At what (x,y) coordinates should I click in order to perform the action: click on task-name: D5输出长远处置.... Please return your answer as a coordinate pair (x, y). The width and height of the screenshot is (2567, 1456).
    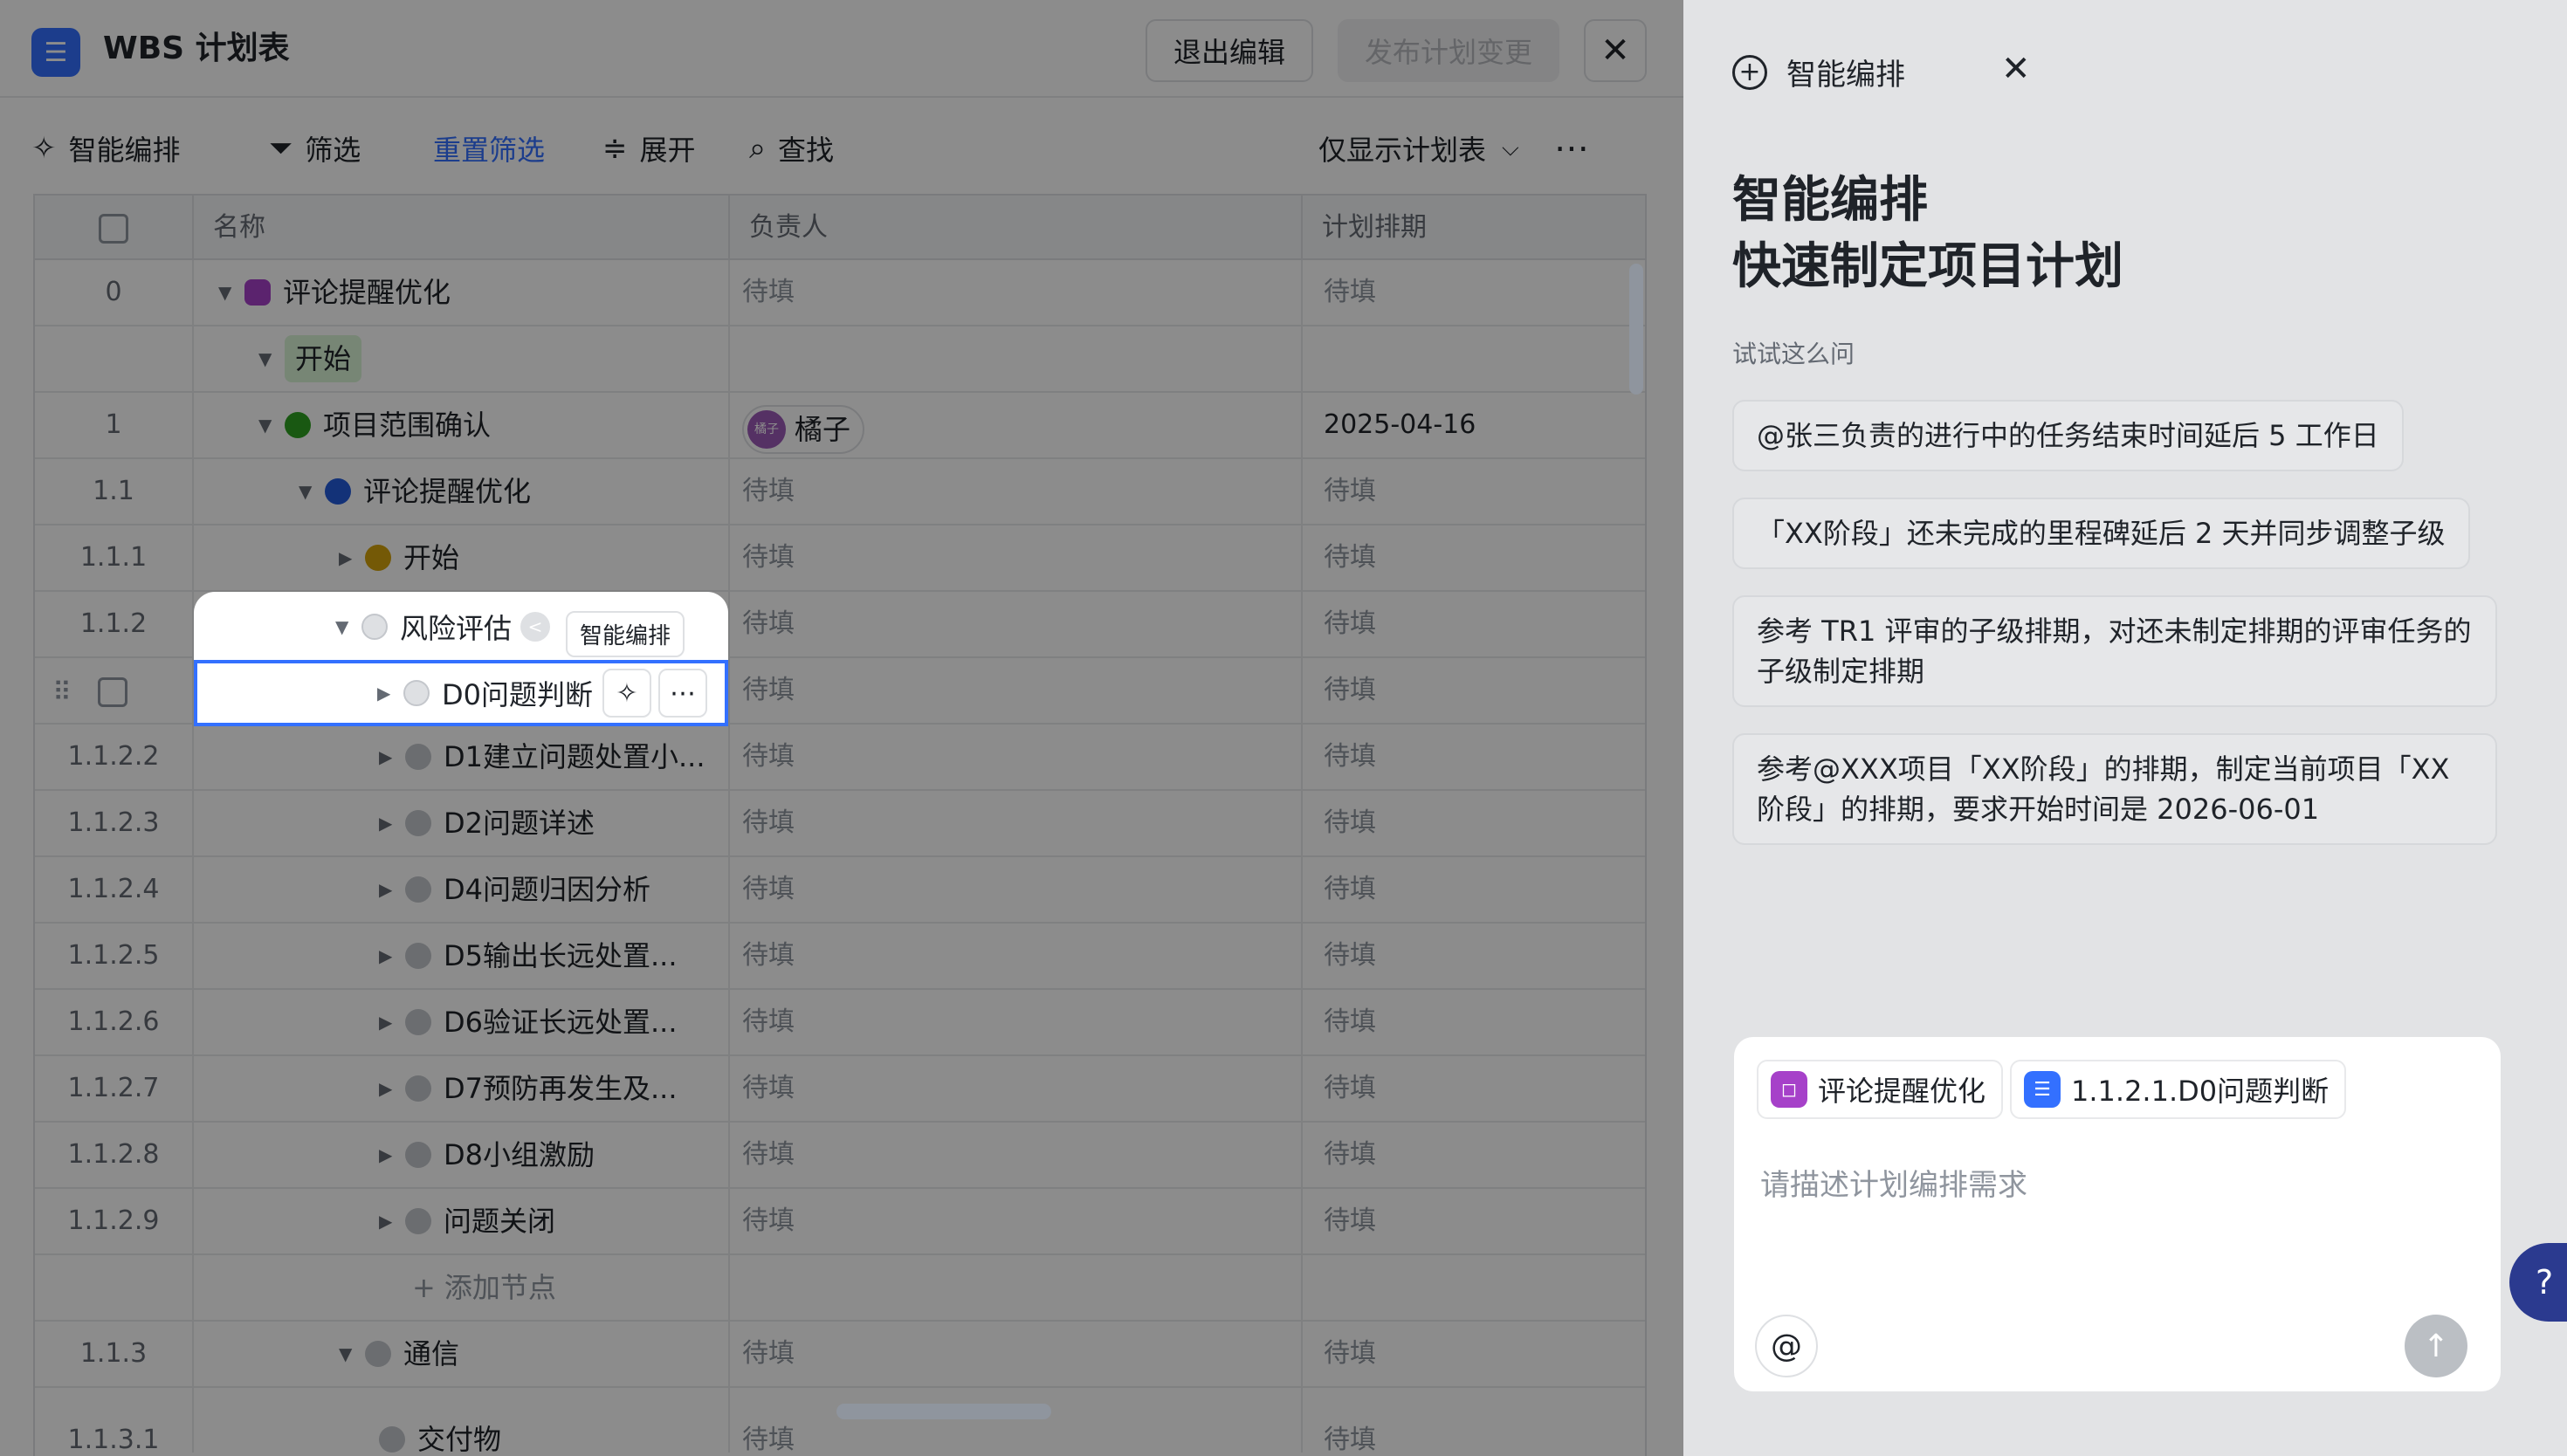
    Looking at the image, I should click on (561, 956).